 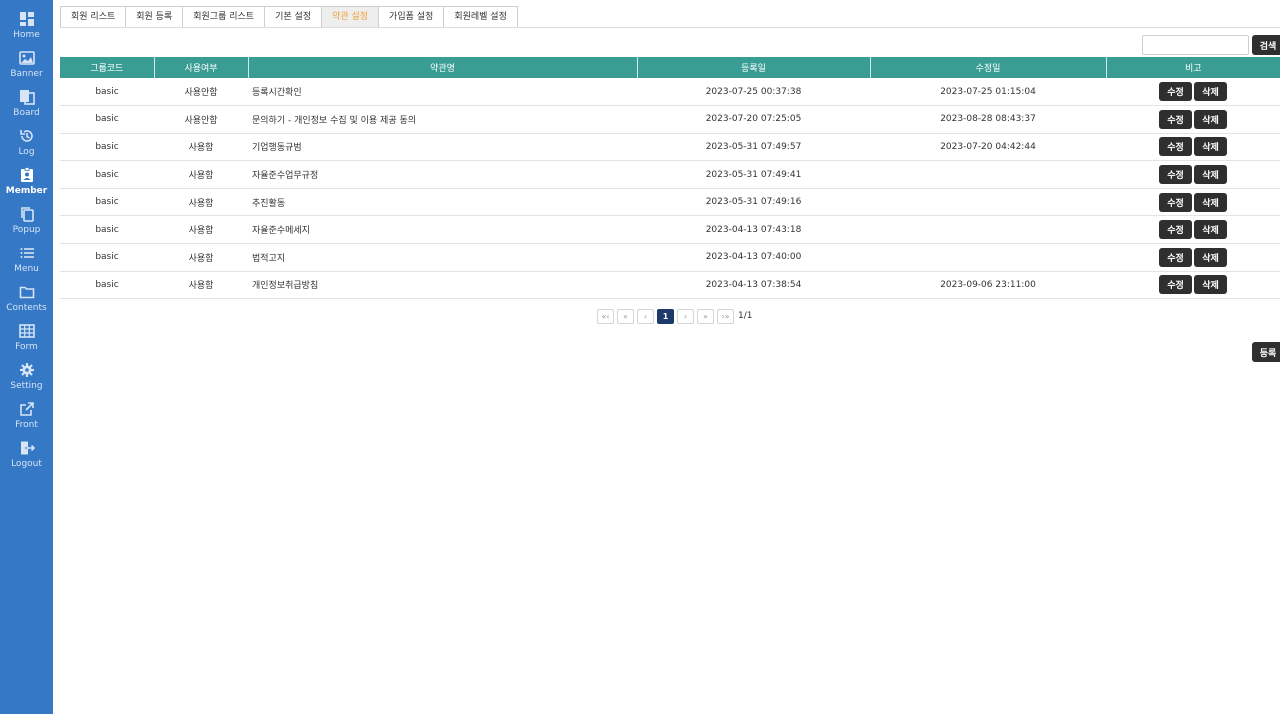 I want to click on sidebar-item-home: Home, so click(x=26, y=30).